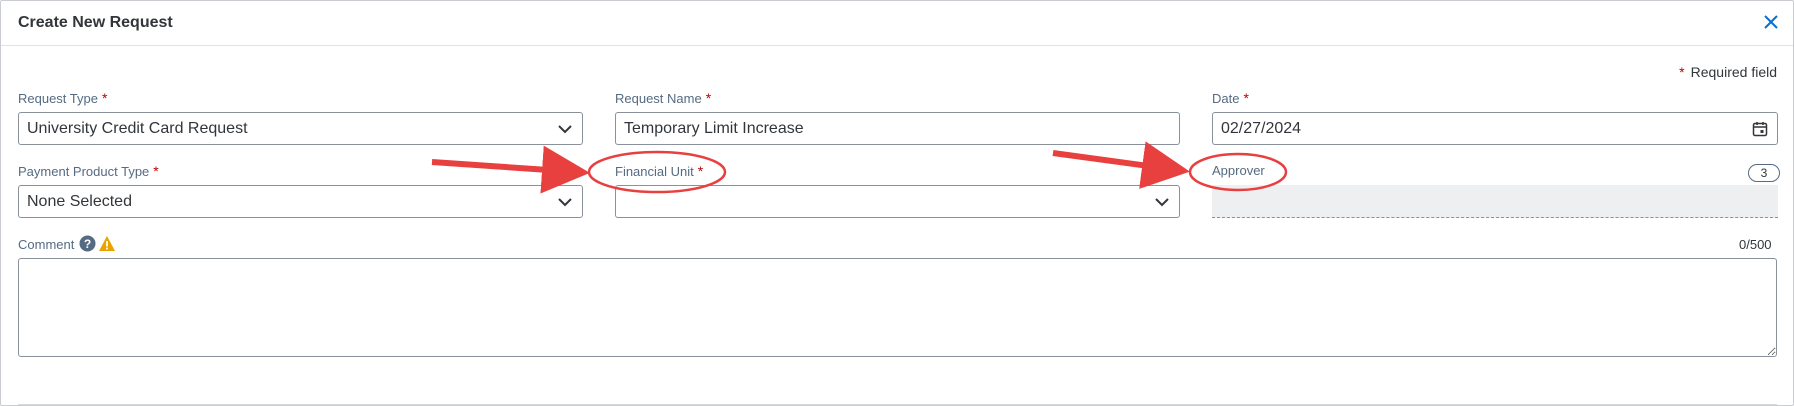  What do you see at coordinates (1760, 129) in the screenshot?
I see `calendar-icon` at bounding box center [1760, 129].